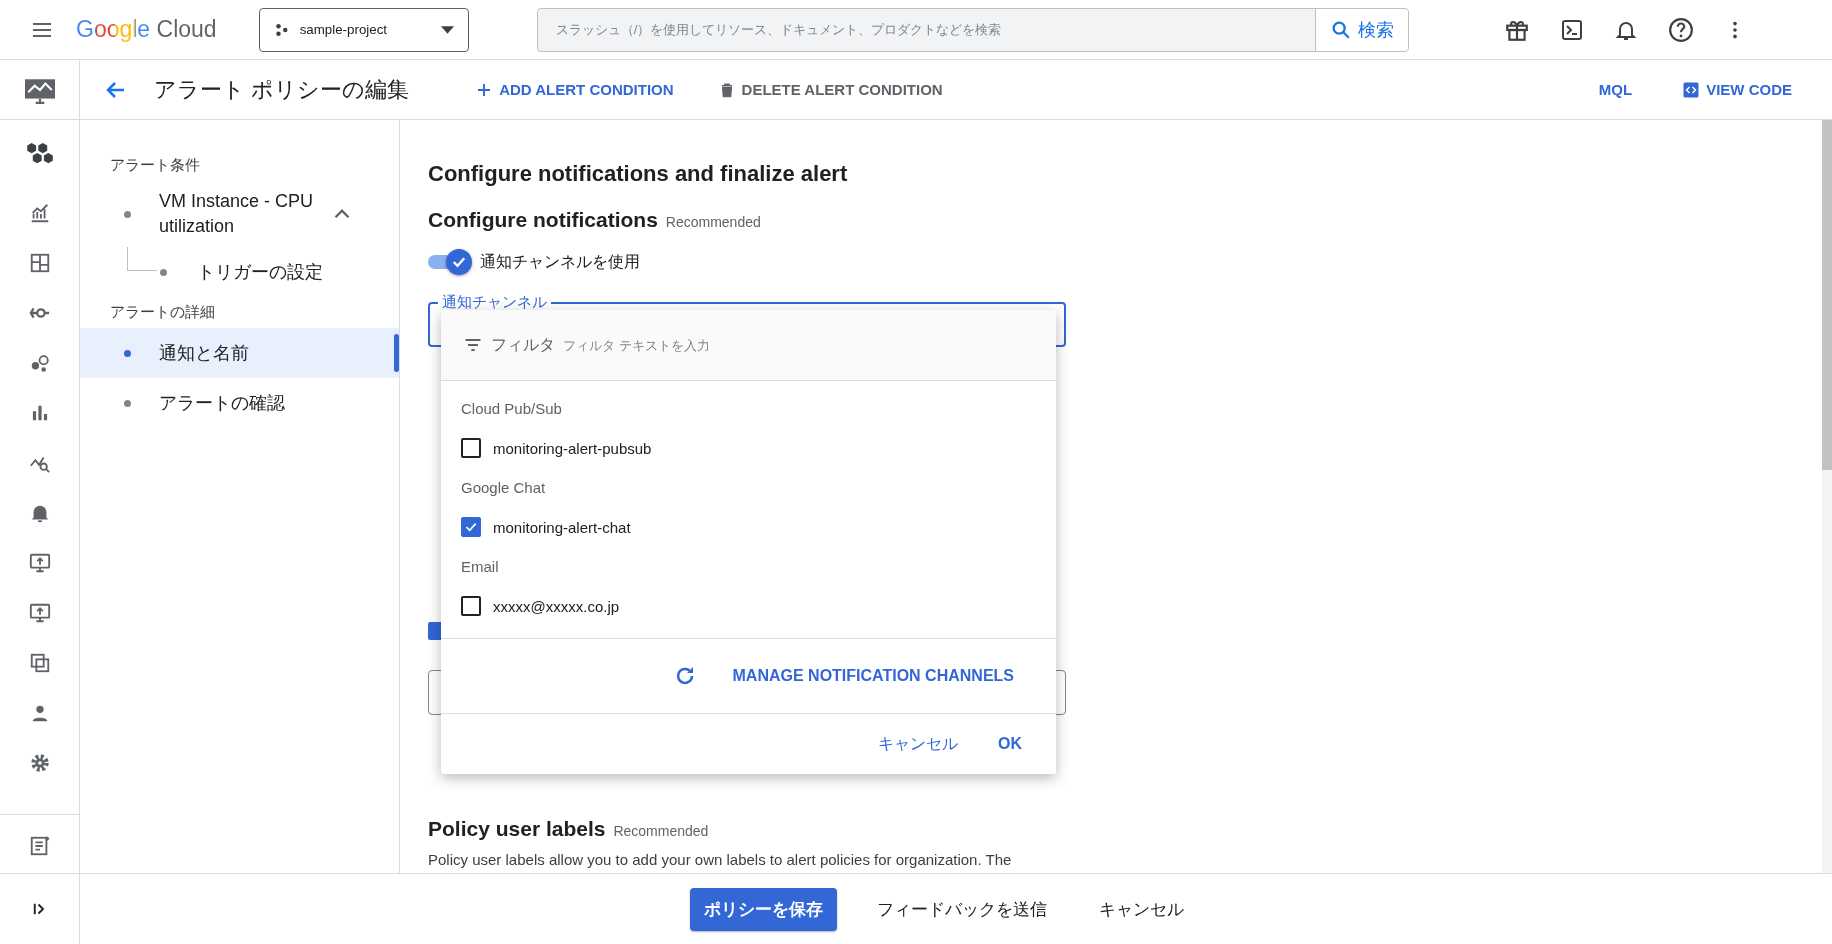 The width and height of the screenshot is (1832, 944). I want to click on section-heading: アラート条件, so click(155, 165).